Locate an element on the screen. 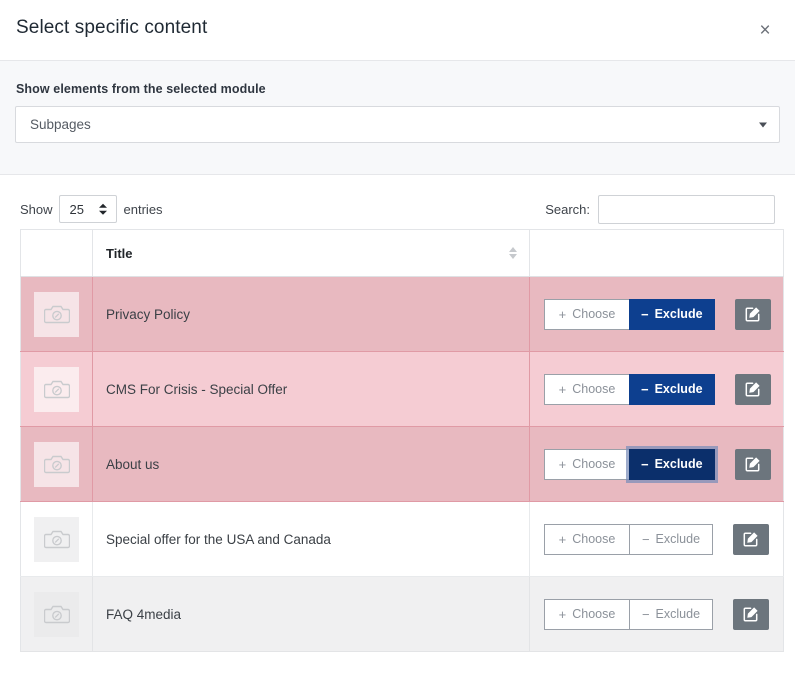 Image resolution: width=795 pixels, height=674 pixels. row-title-cell: Privacy Policy is located at coordinates (311, 314).